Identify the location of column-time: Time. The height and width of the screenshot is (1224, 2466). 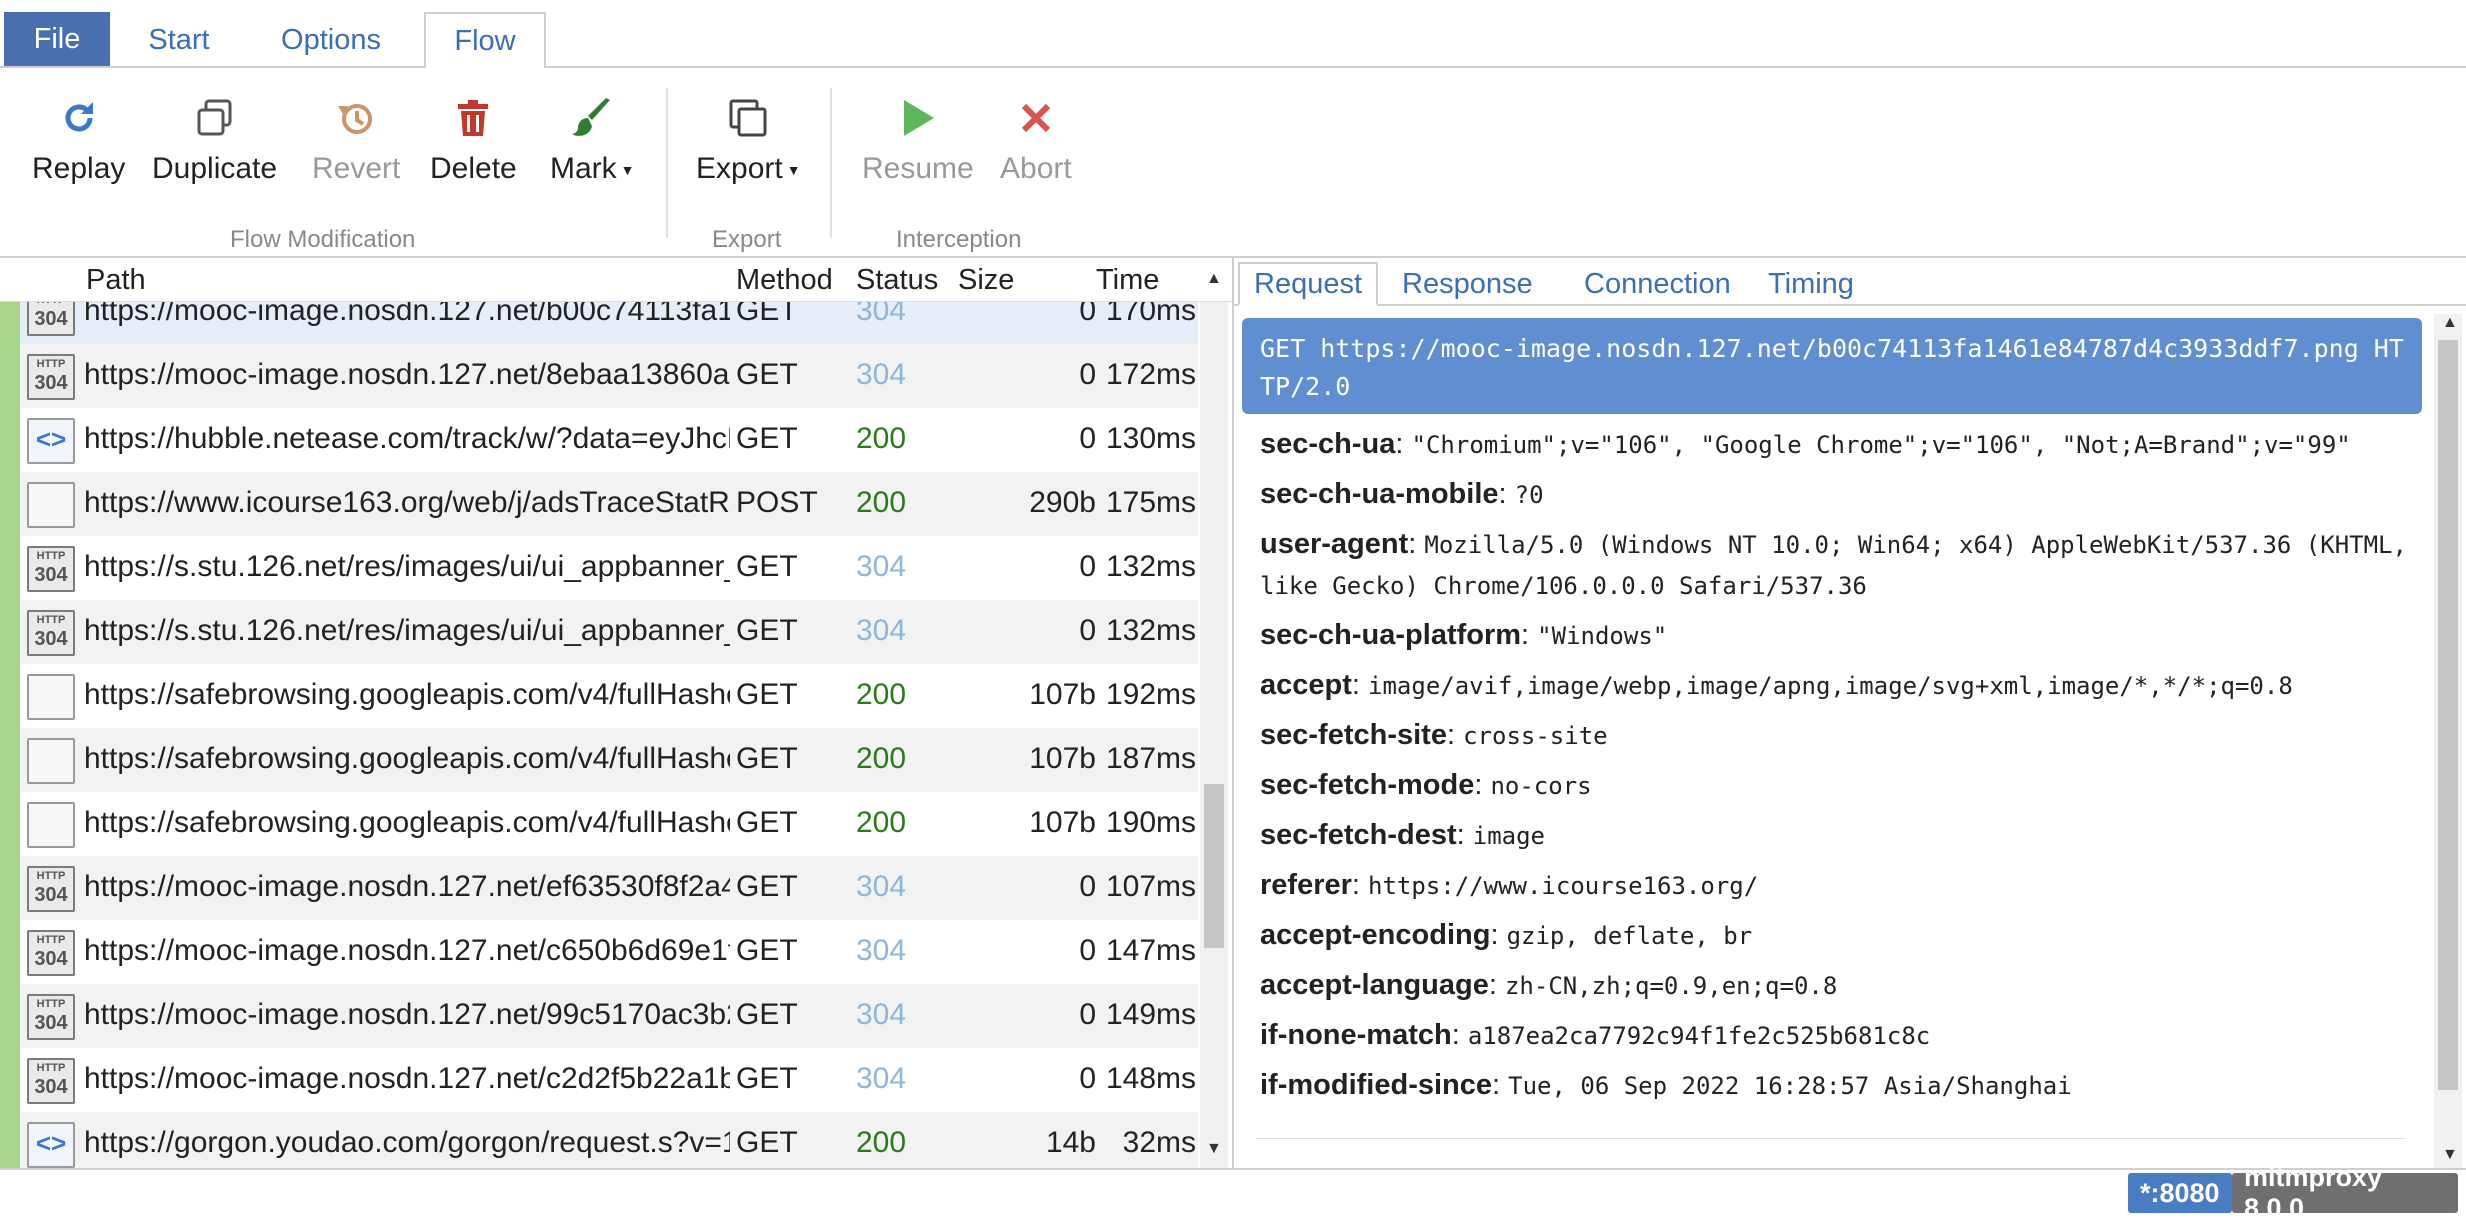
(1127, 280).